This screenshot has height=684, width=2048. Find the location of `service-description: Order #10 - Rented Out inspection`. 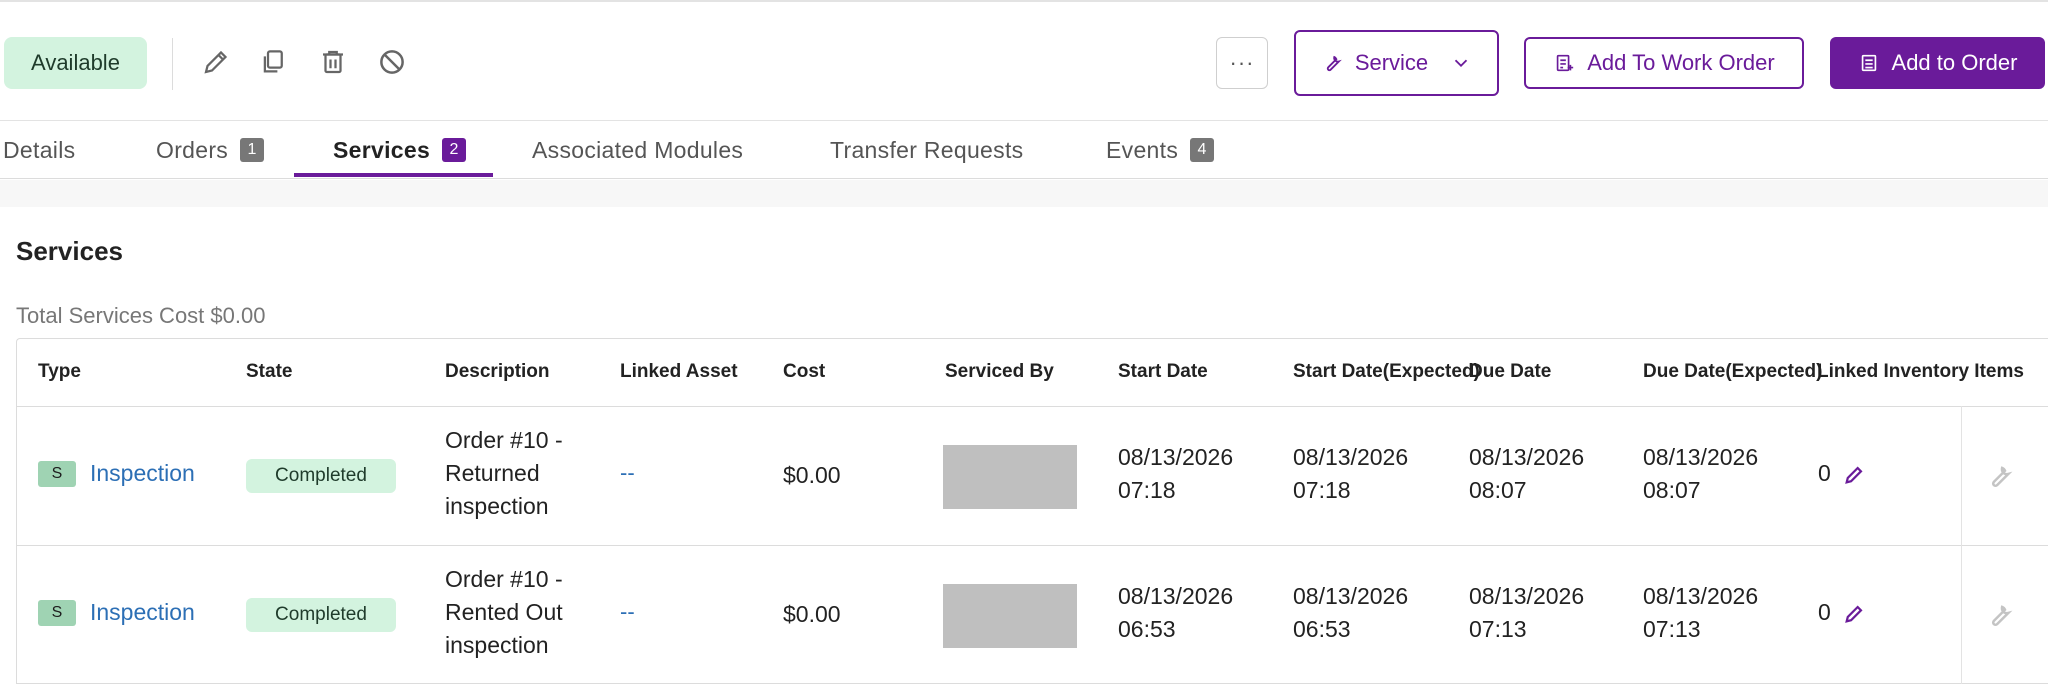

service-description: Order #10 - Rented Out inspection is located at coordinates (504, 612).